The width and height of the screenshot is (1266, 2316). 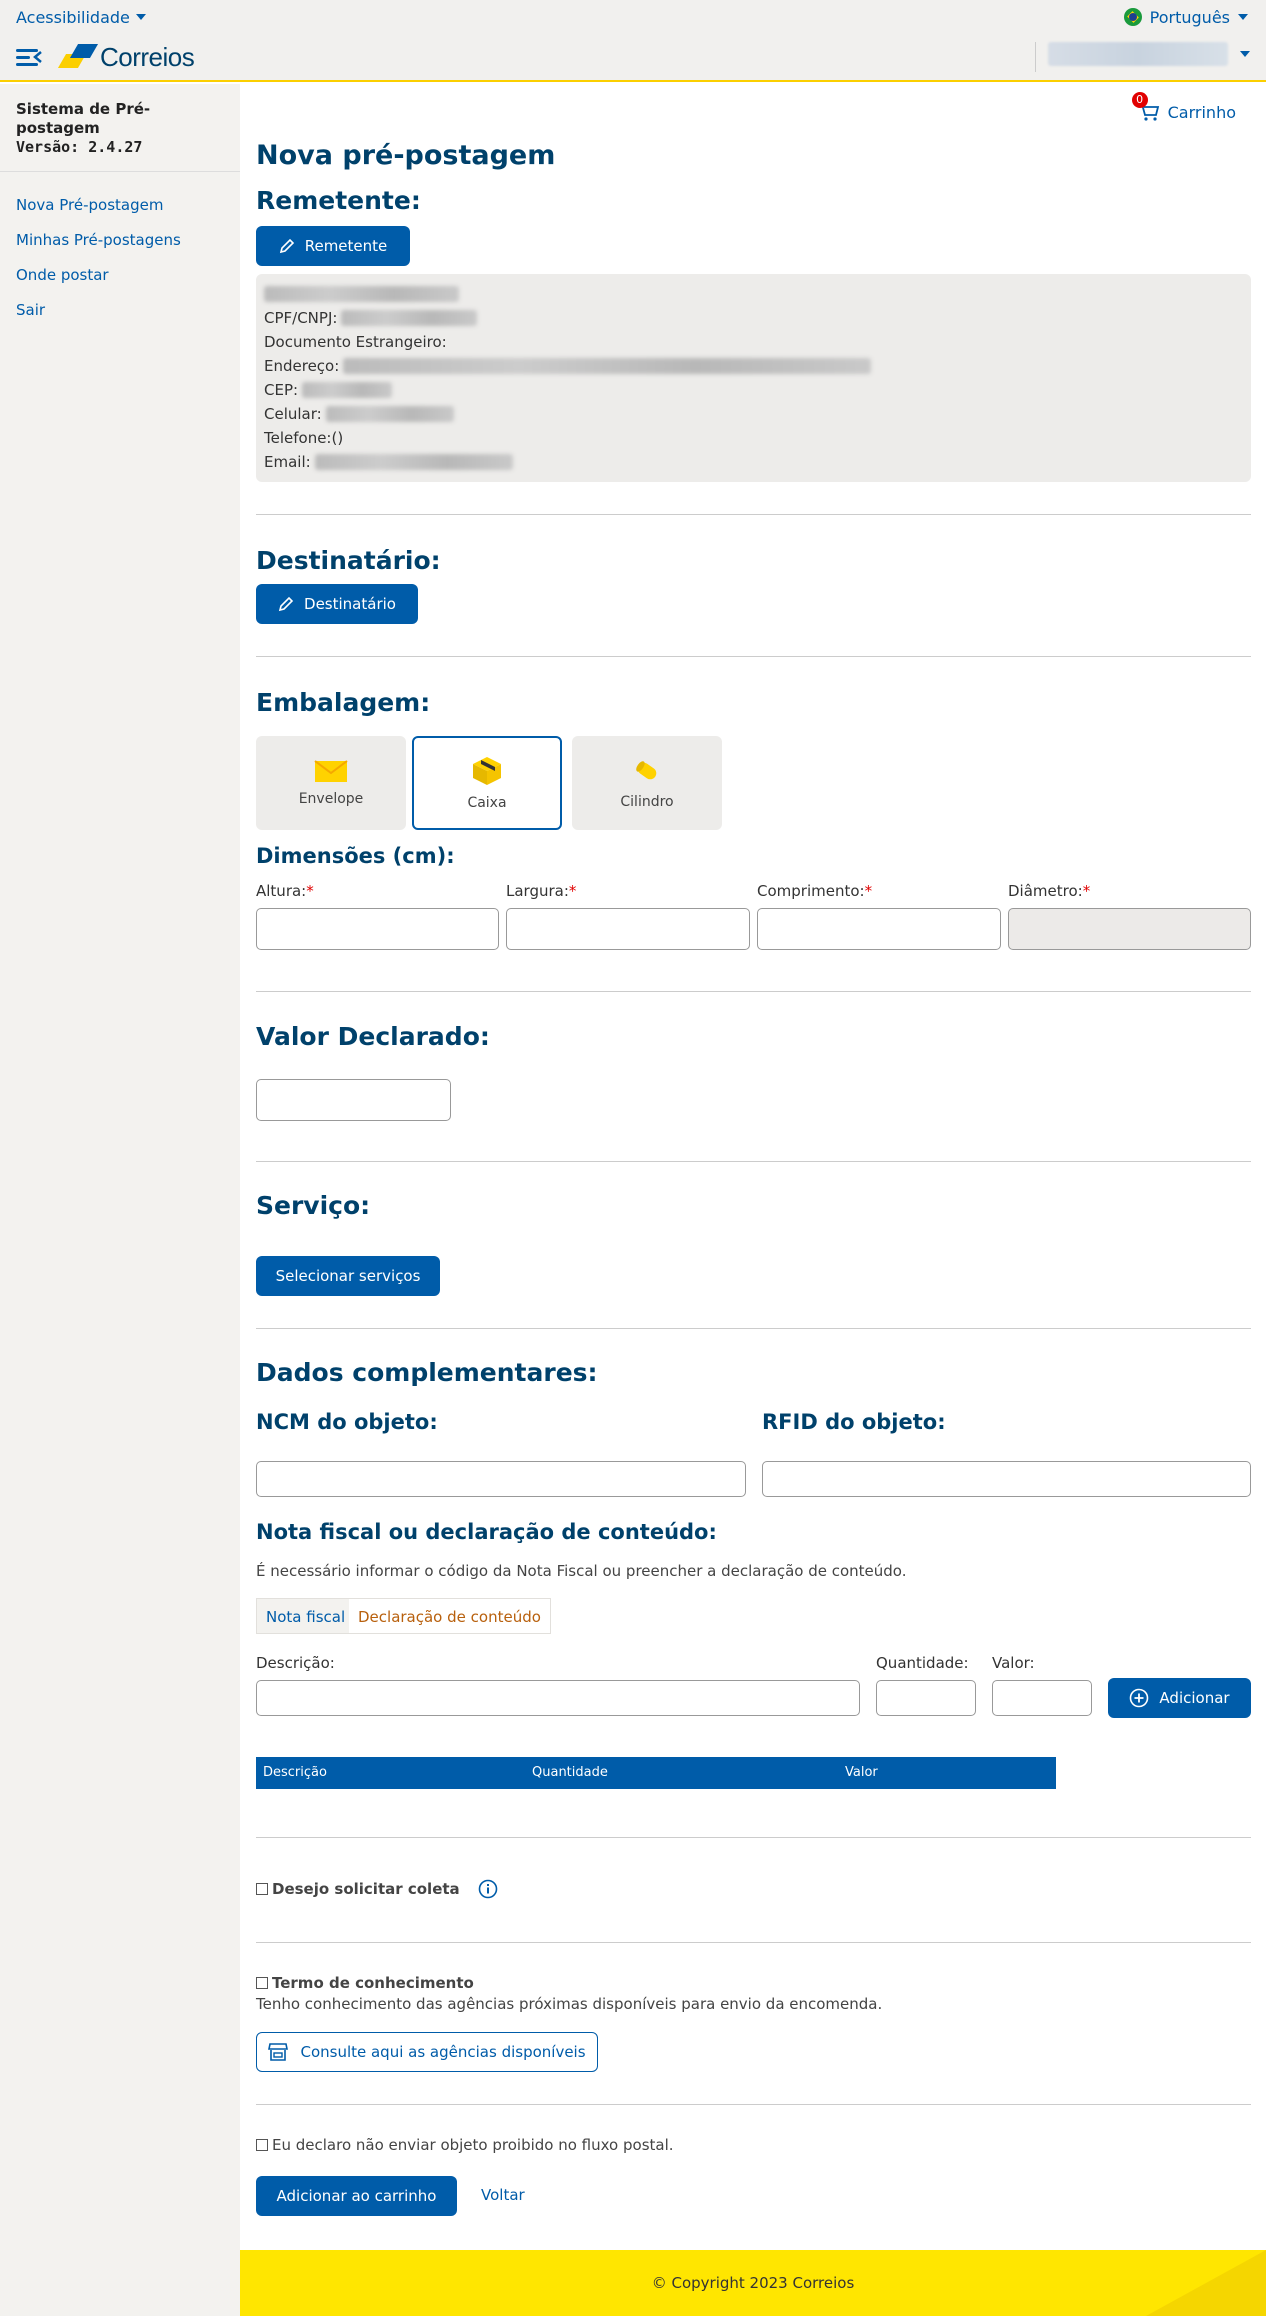 What do you see at coordinates (278, 2052) in the screenshot?
I see `store-icon` at bounding box center [278, 2052].